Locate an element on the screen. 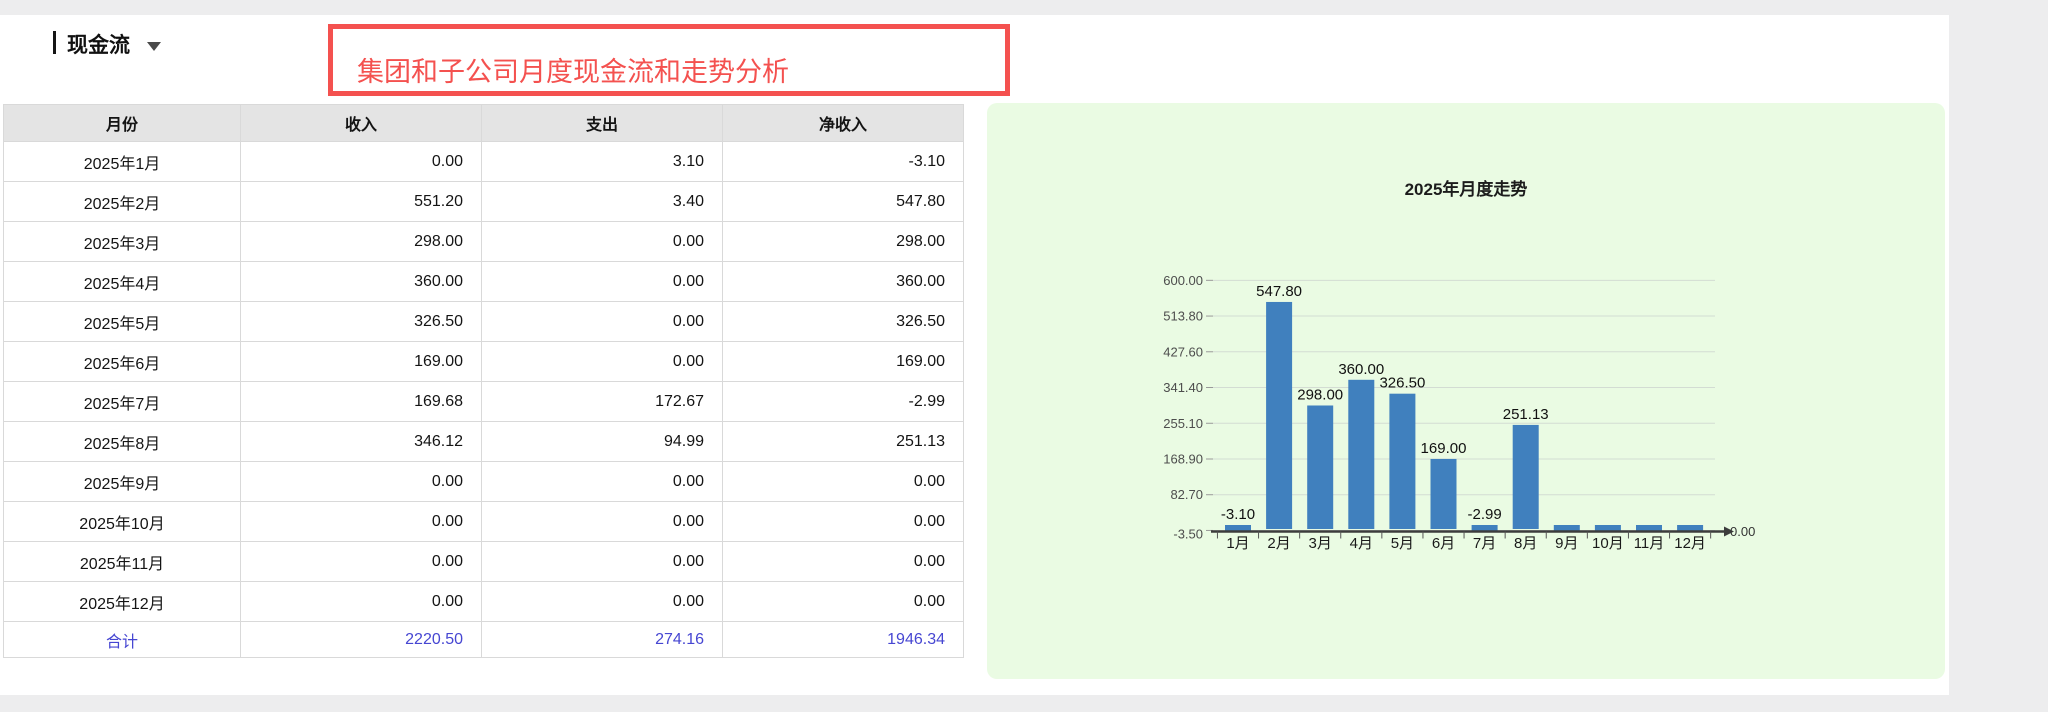  y-tick-label: 513.80 is located at coordinates (1183, 316).